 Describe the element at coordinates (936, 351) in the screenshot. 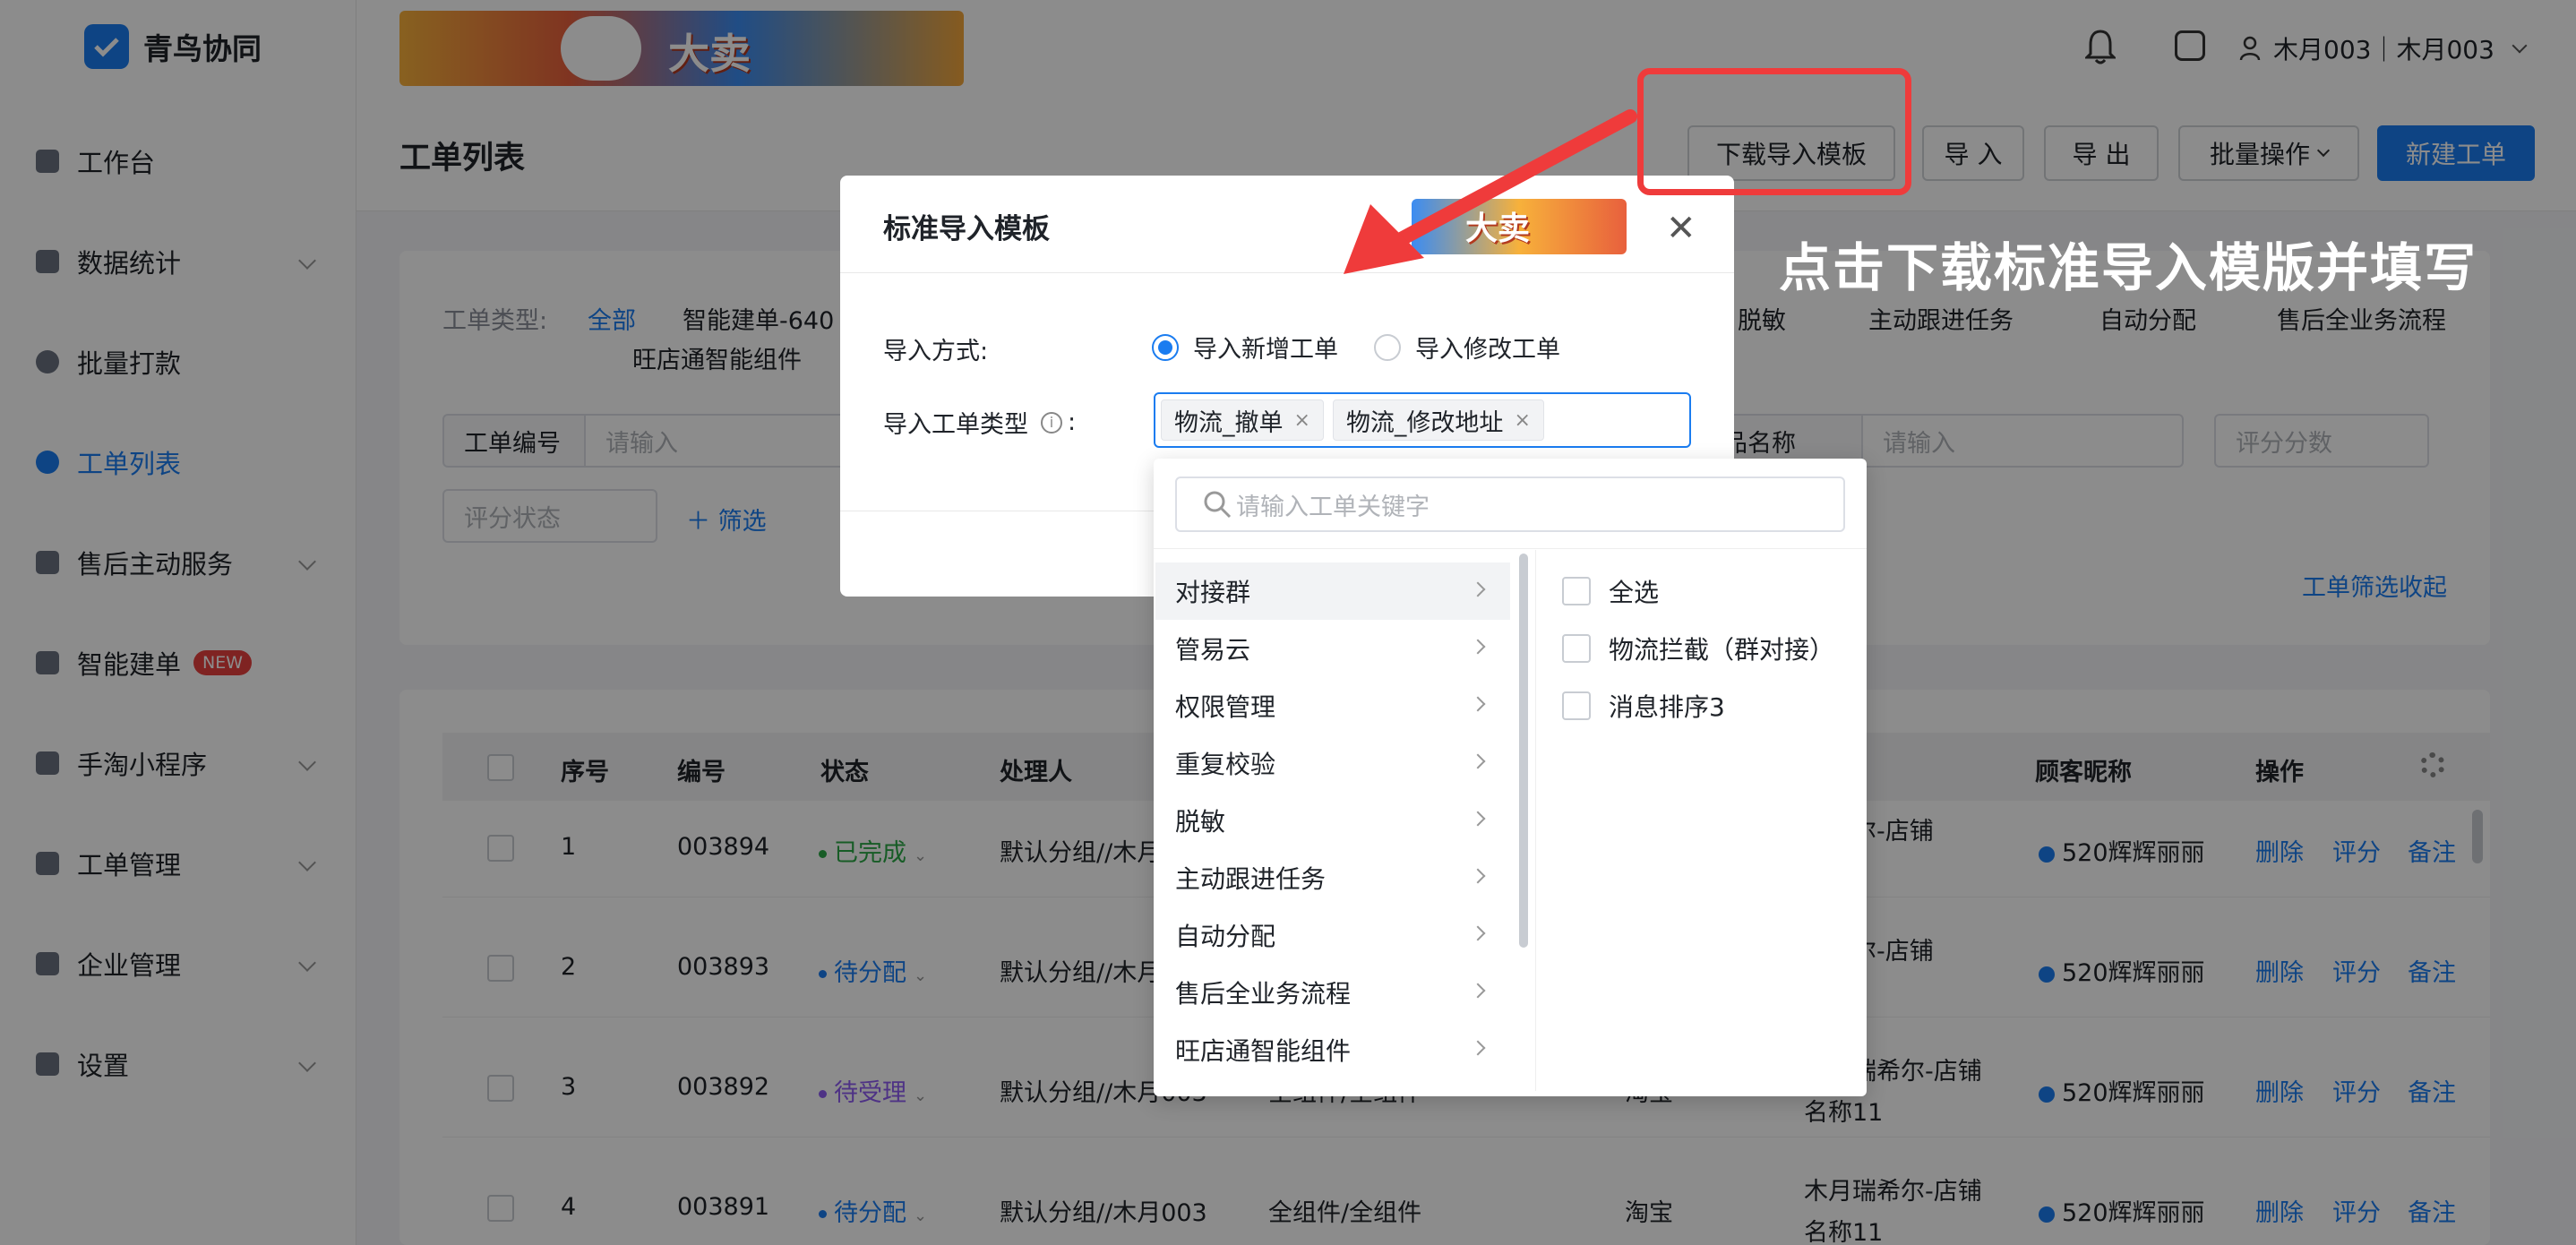

I see `import-method-label: 导入方式:` at that location.